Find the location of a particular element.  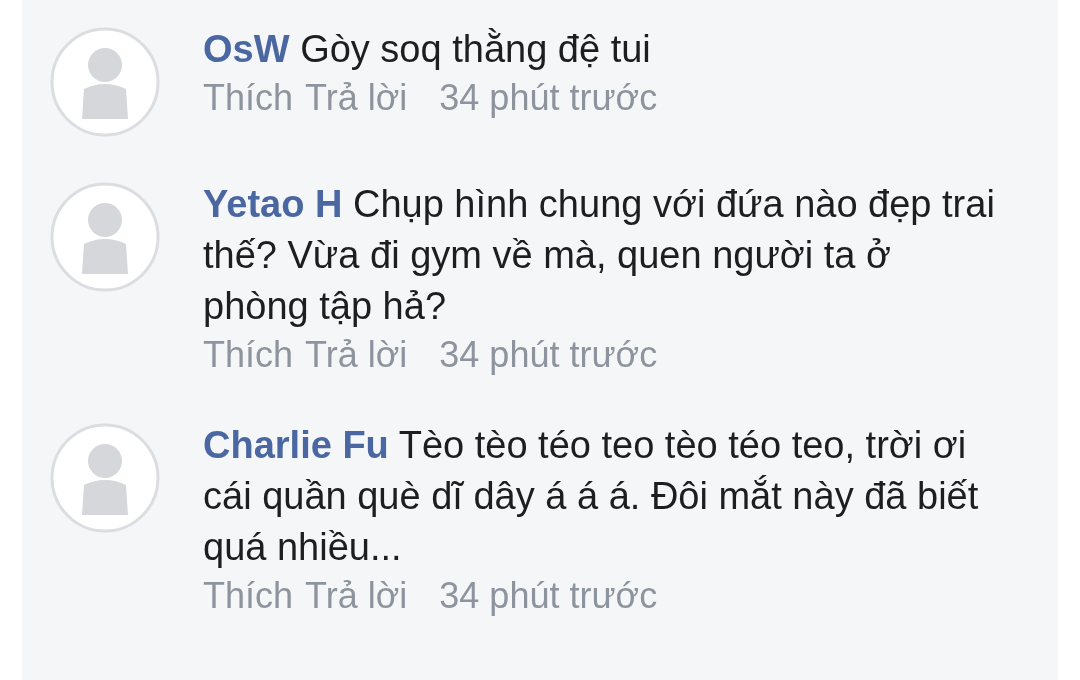

author-link: OsW is located at coordinates (246, 49).